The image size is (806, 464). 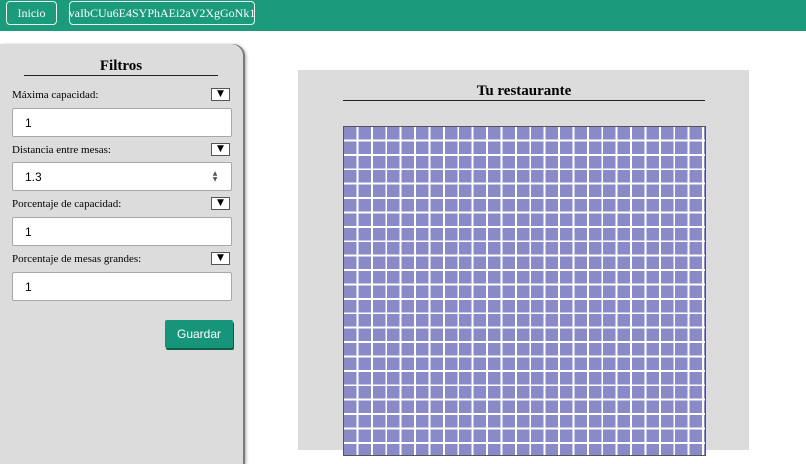 What do you see at coordinates (122, 286) in the screenshot?
I see `large-tables-percentage-input: 1` at bounding box center [122, 286].